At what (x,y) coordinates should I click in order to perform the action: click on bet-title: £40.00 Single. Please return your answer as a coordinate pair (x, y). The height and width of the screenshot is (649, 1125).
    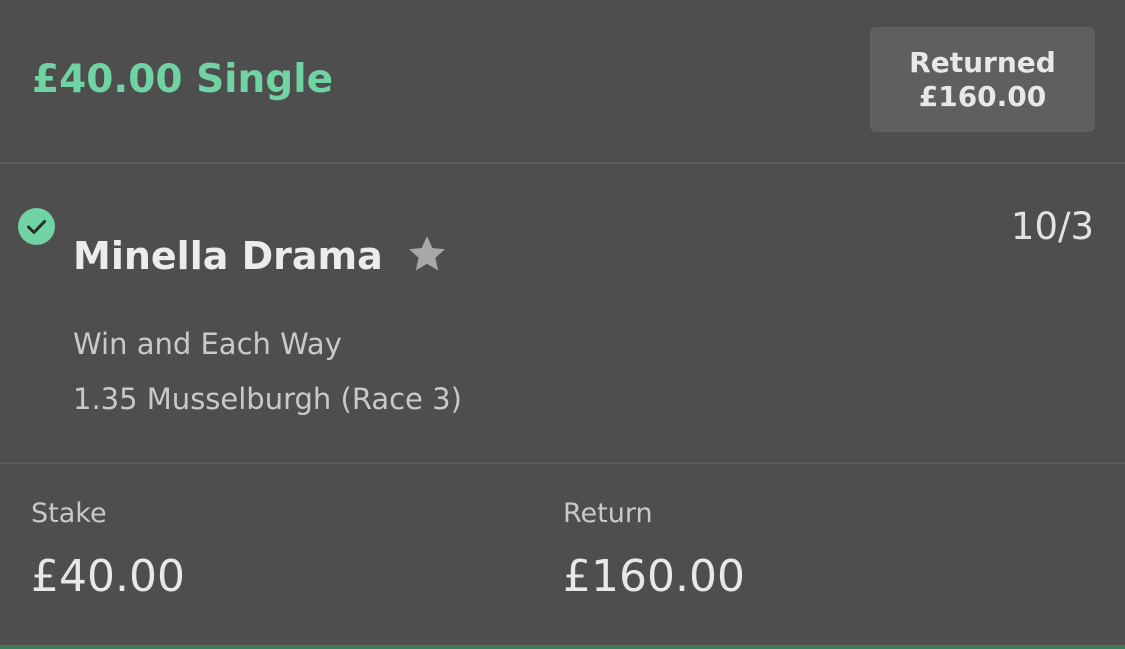
    Looking at the image, I should click on (183, 79).